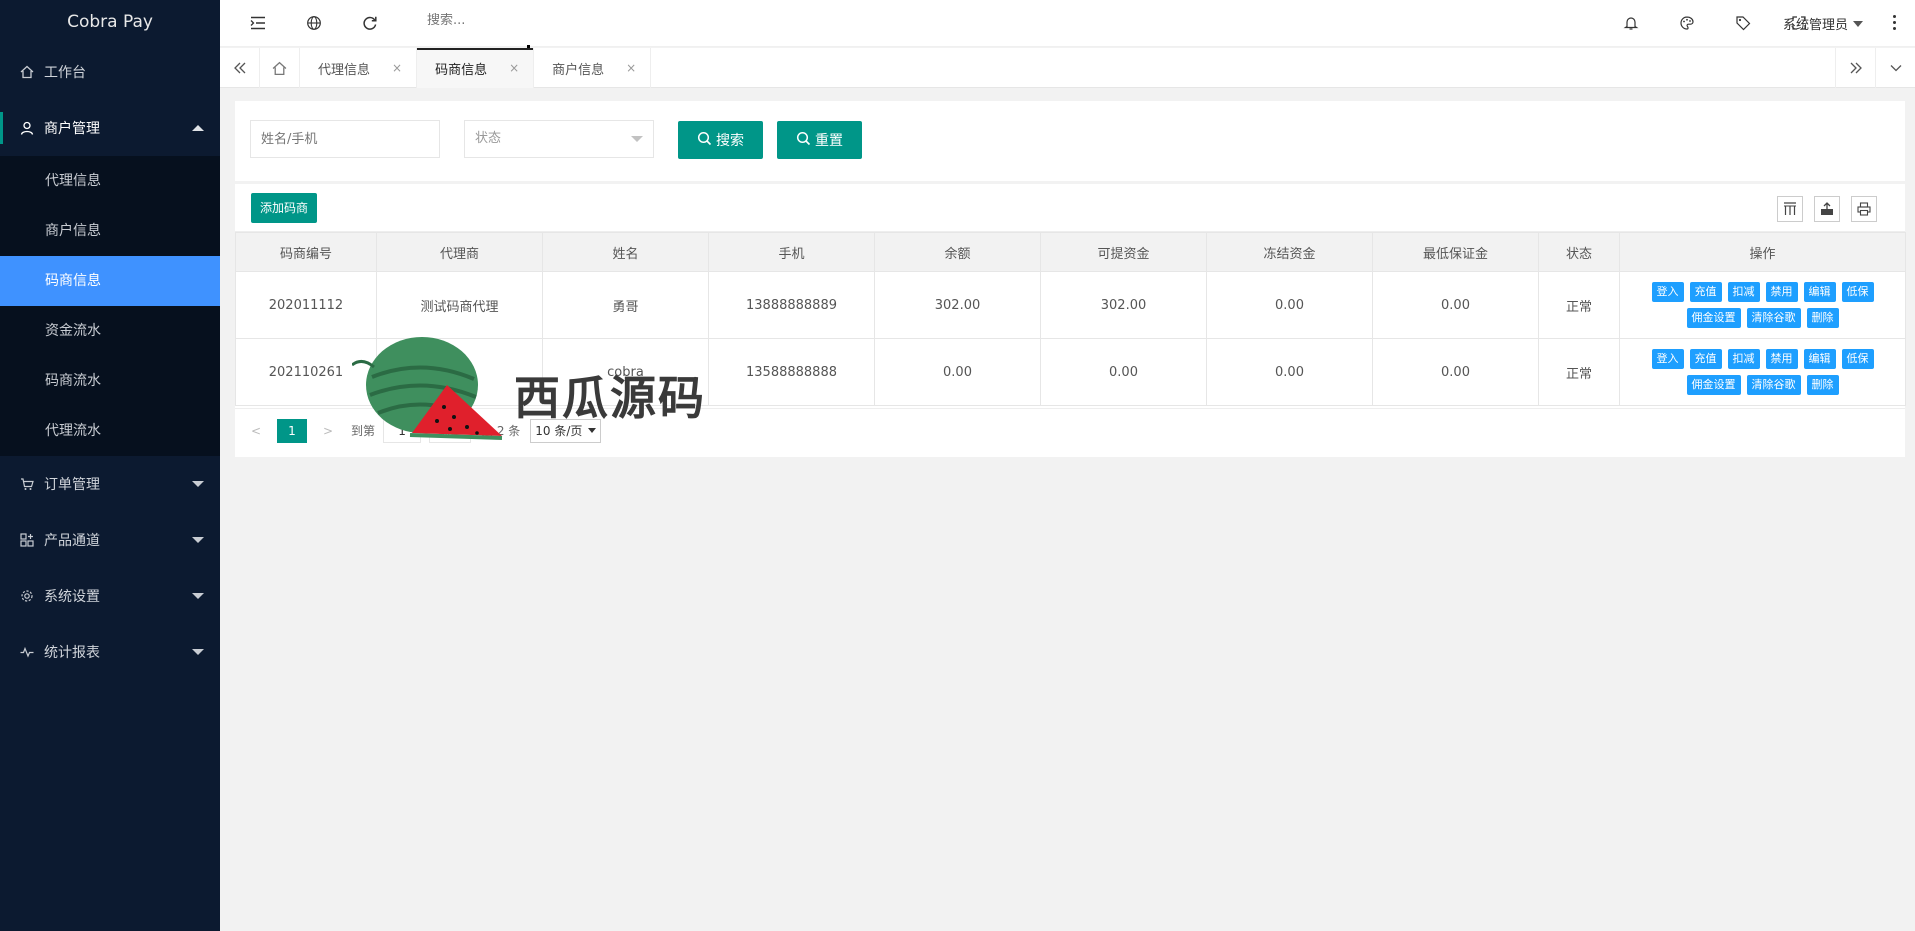  I want to click on cell-phone: 13588888888, so click(791, 372).